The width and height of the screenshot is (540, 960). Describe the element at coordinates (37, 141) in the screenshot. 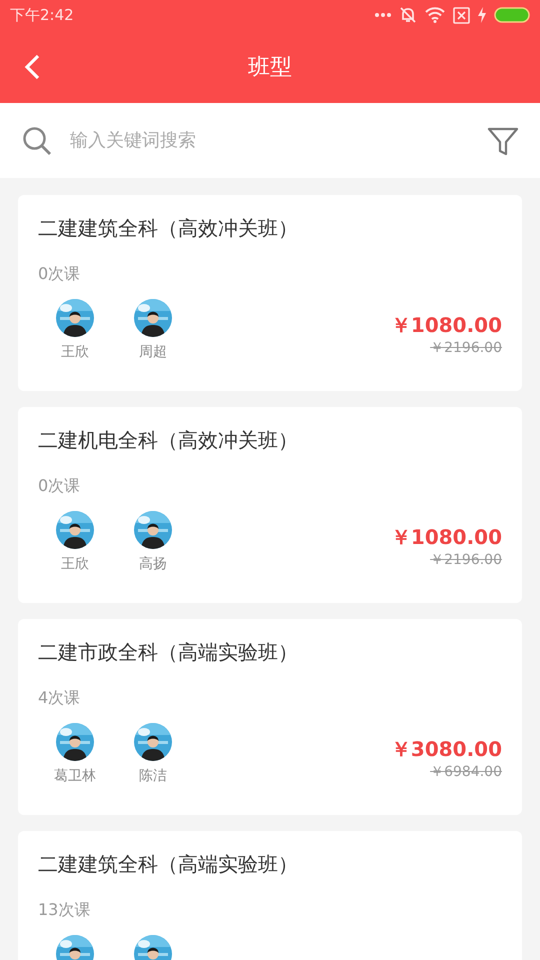

I see `search-icon` at that location.